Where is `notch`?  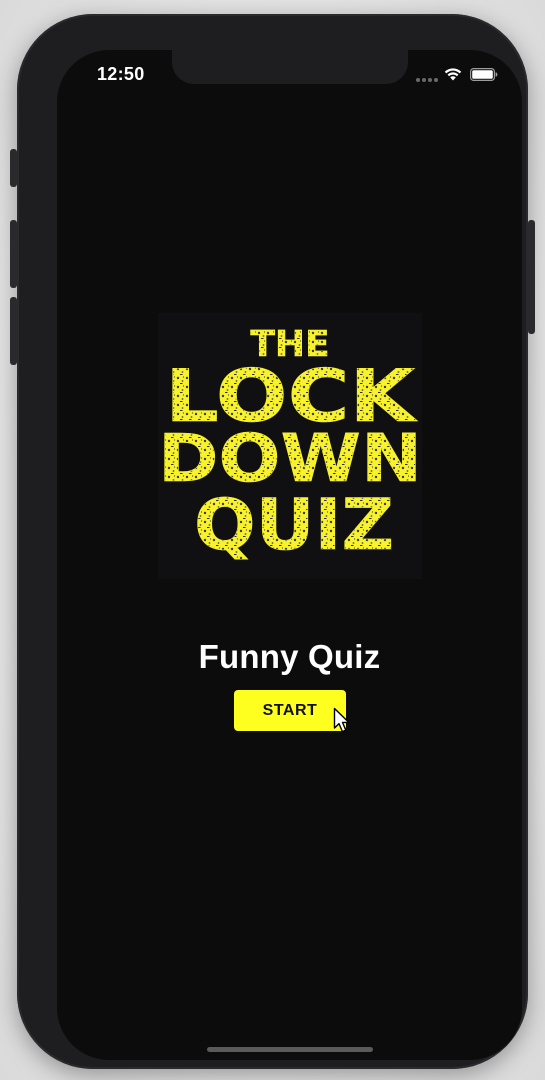
notch is located at coordinates (290, 67).